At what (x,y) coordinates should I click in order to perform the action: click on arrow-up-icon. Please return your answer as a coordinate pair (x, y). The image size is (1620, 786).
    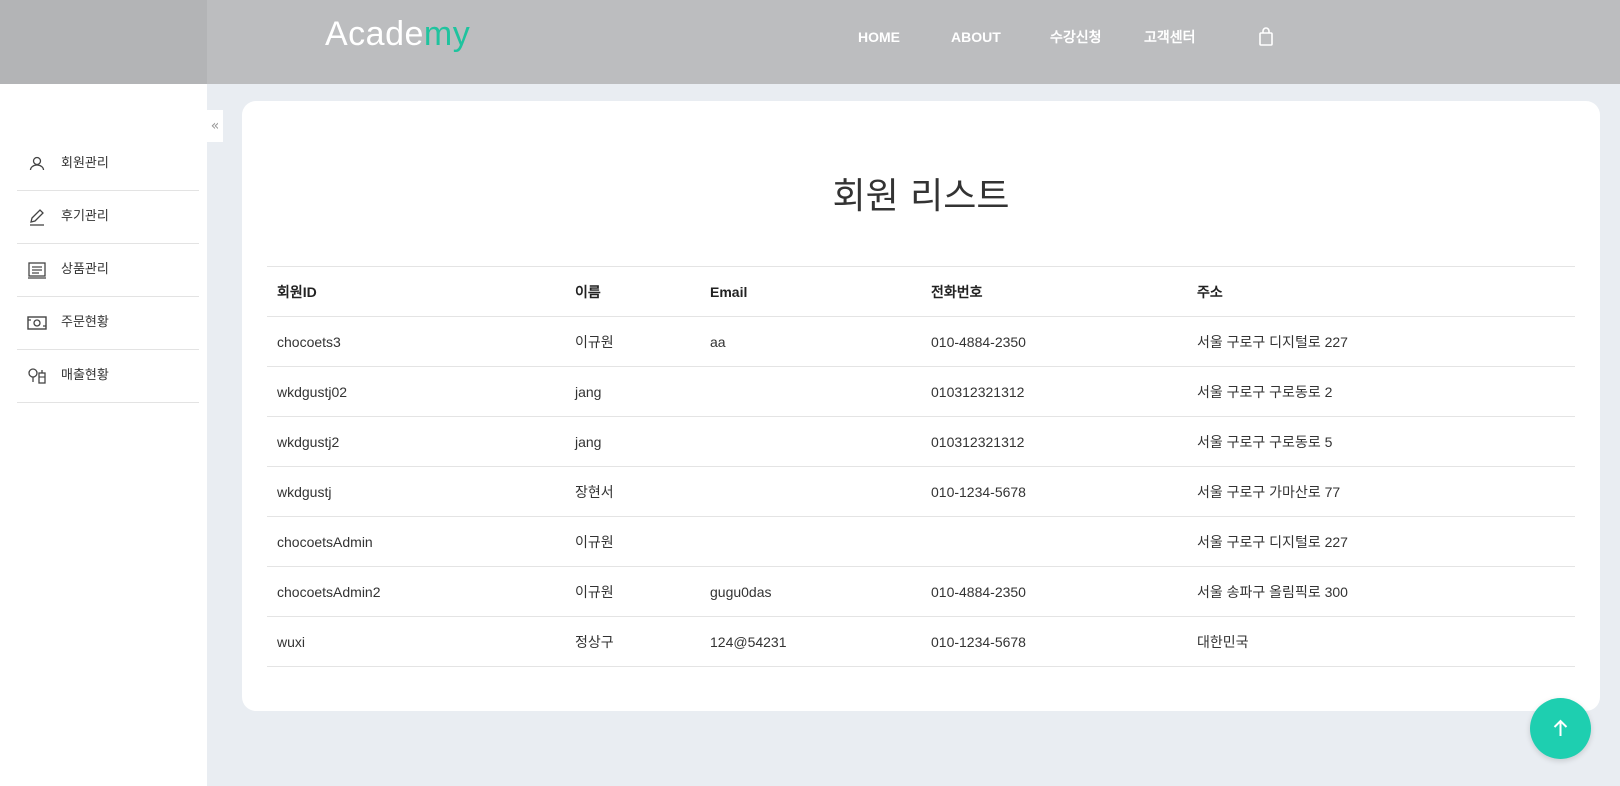
    Looking at the image, I should click on (1560, 727).